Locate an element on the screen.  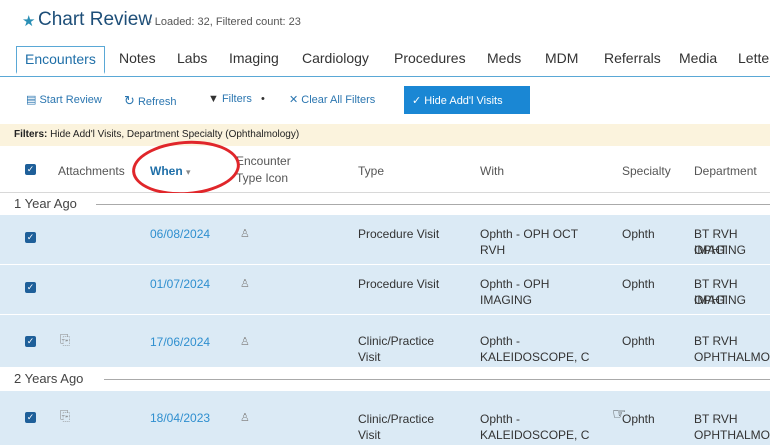
page-subtitle: - Loaded: 32, Filtered count: 23 is located at coordinates (224, 22).